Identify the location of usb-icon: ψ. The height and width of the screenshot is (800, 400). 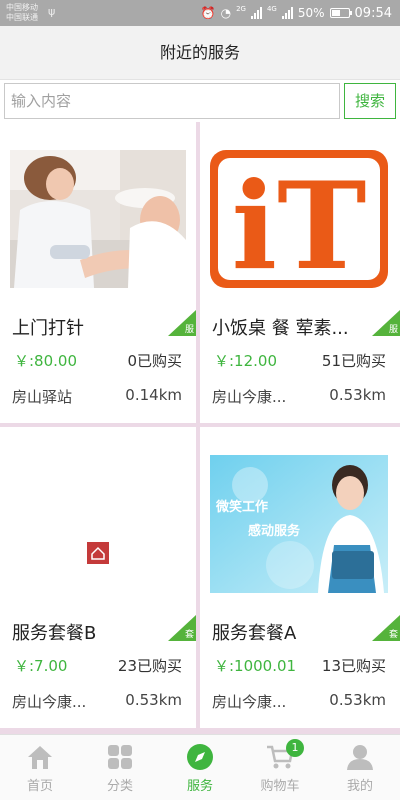
(52, 11).